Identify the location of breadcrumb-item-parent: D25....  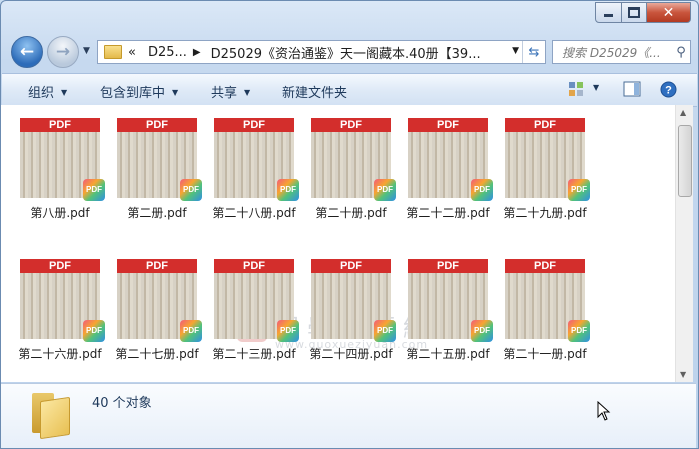
(167, 52).